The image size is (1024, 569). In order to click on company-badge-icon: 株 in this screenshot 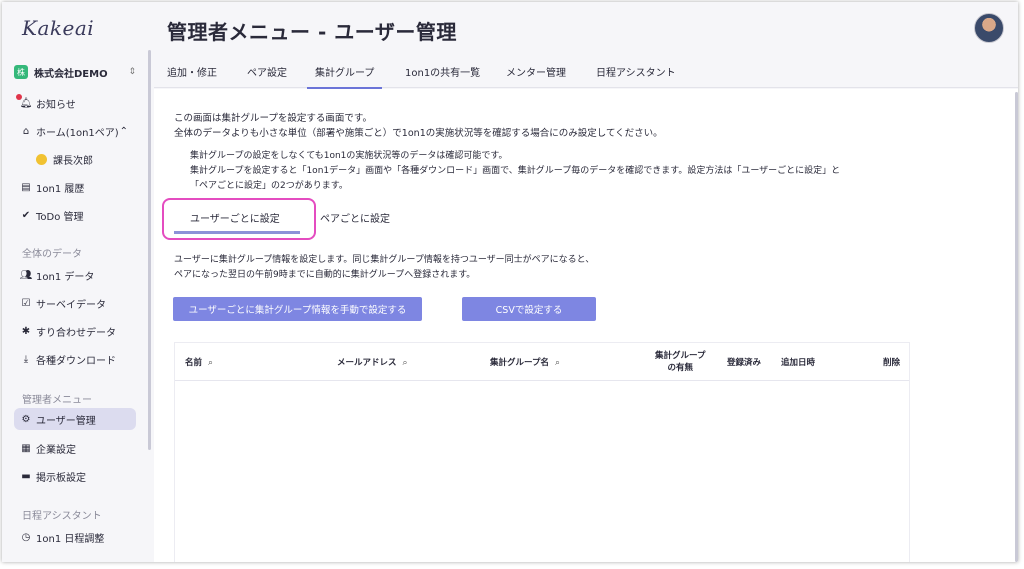, I will do `click(21, 72)`.